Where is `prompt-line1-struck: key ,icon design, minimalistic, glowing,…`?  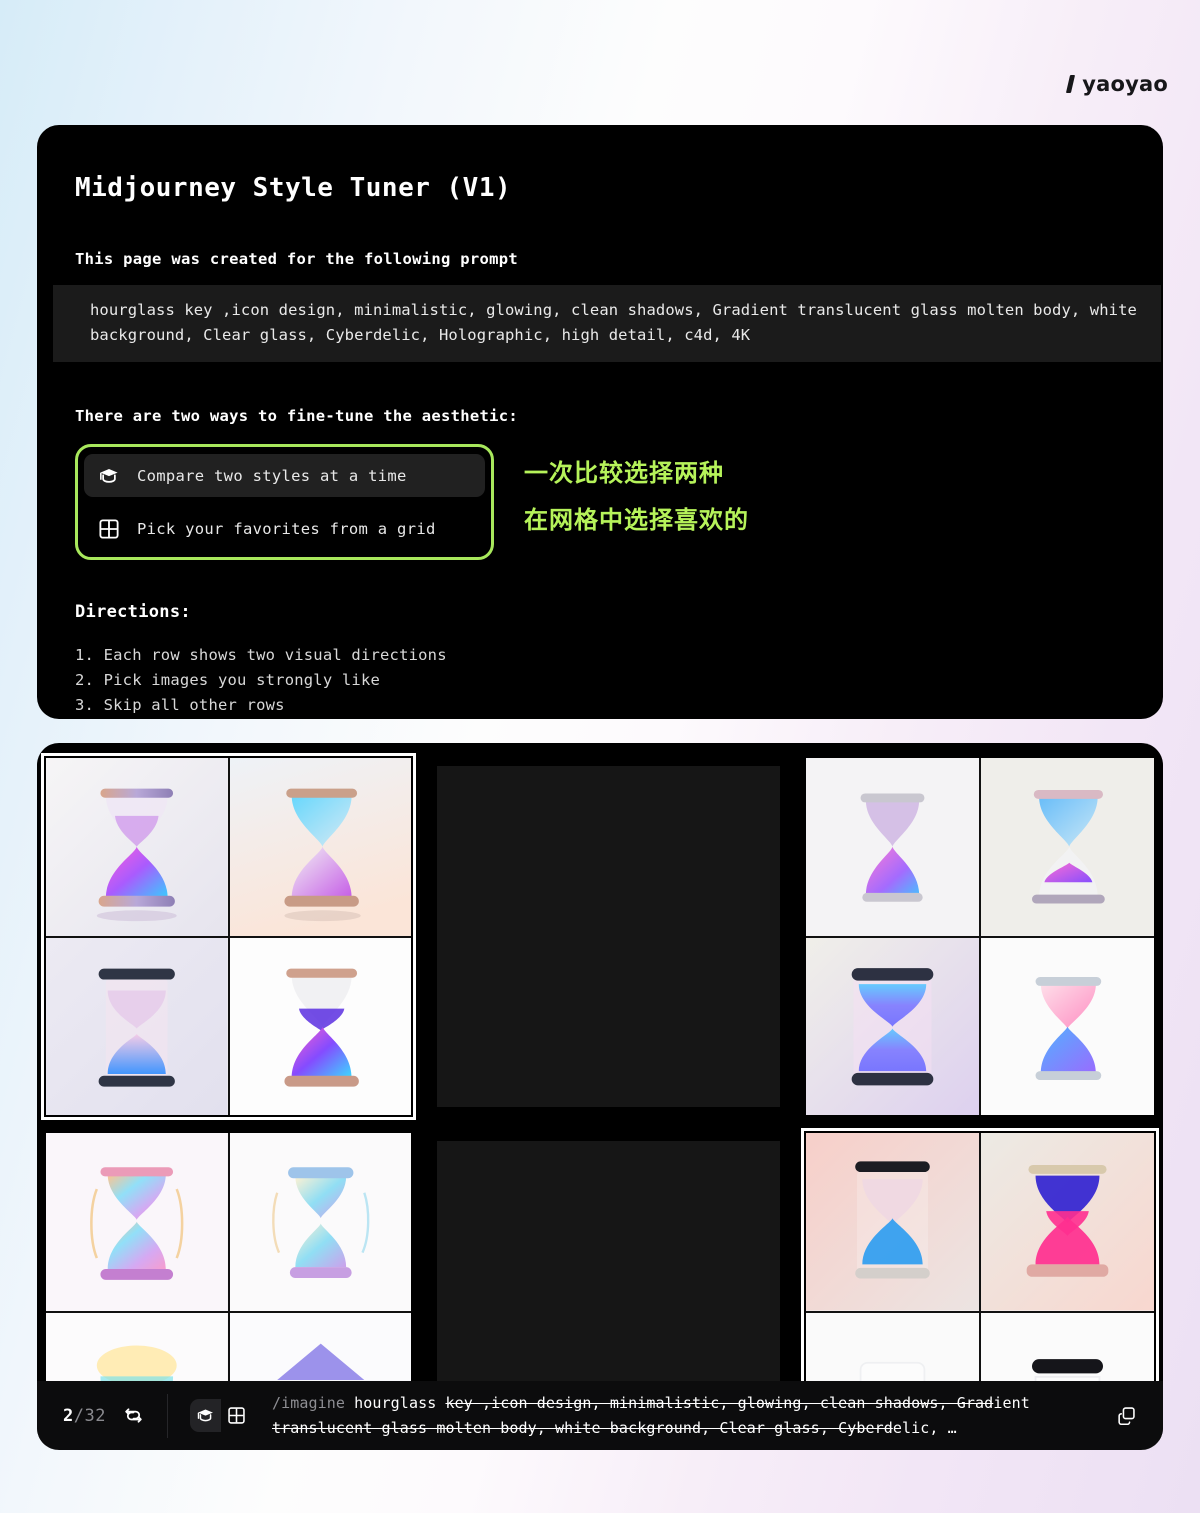 prompt-line1-struck: key ,icon design, minimalistic, glowing,… is located at coordinates (719, 1402).